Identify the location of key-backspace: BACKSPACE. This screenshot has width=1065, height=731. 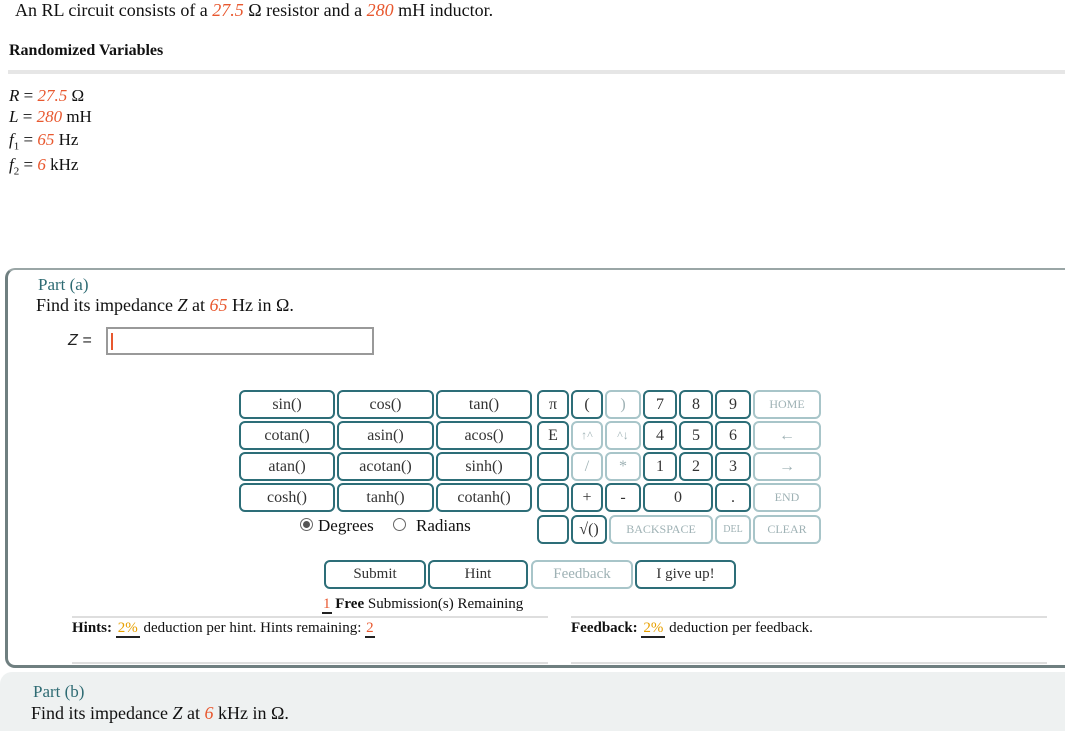
(661, 529).